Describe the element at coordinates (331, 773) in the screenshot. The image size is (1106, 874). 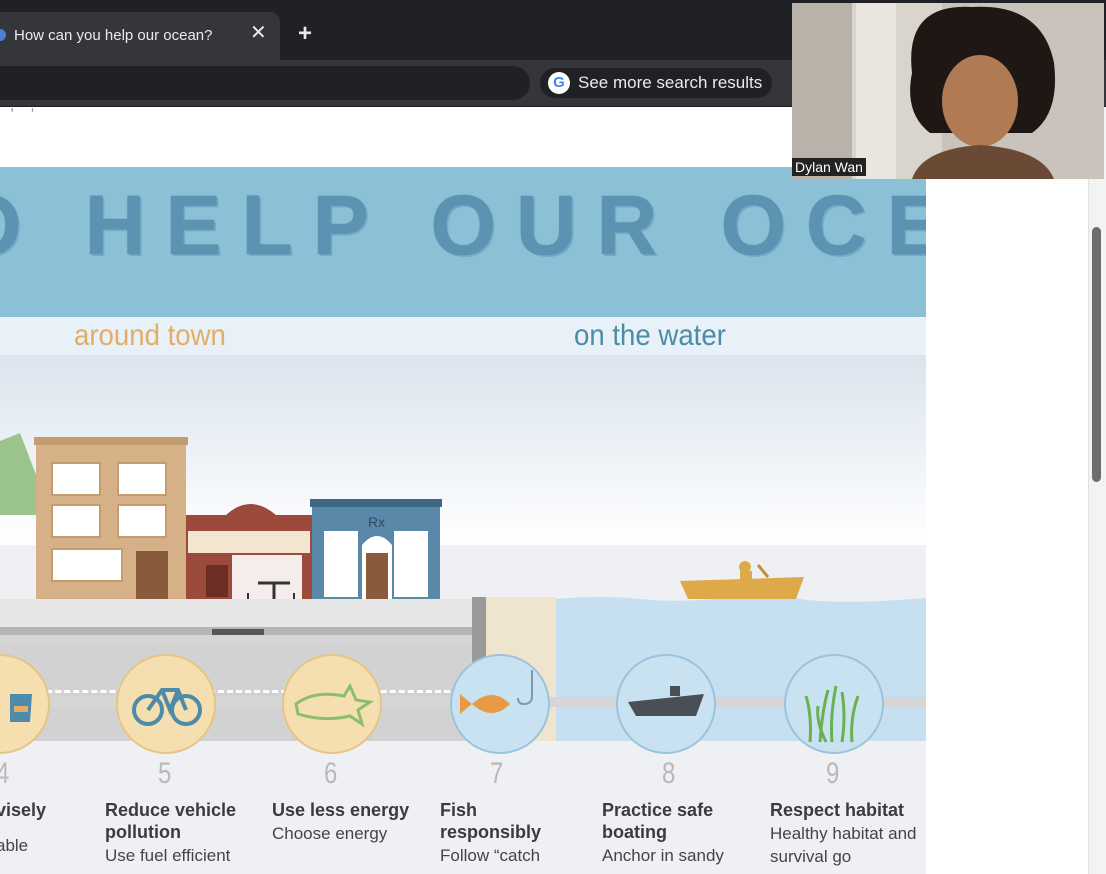
I see `step-number: 6` at that location.